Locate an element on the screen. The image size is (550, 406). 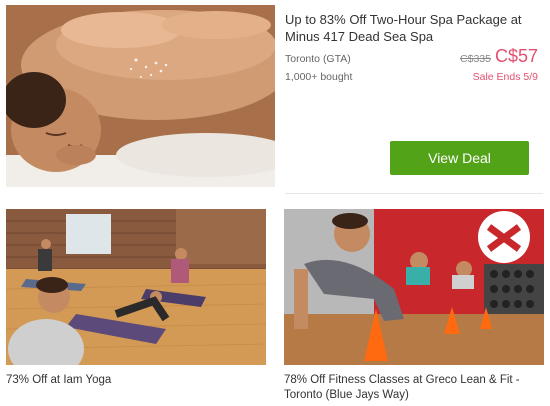
price-block: C$335 C$57 is located at coordinates (499, 56).